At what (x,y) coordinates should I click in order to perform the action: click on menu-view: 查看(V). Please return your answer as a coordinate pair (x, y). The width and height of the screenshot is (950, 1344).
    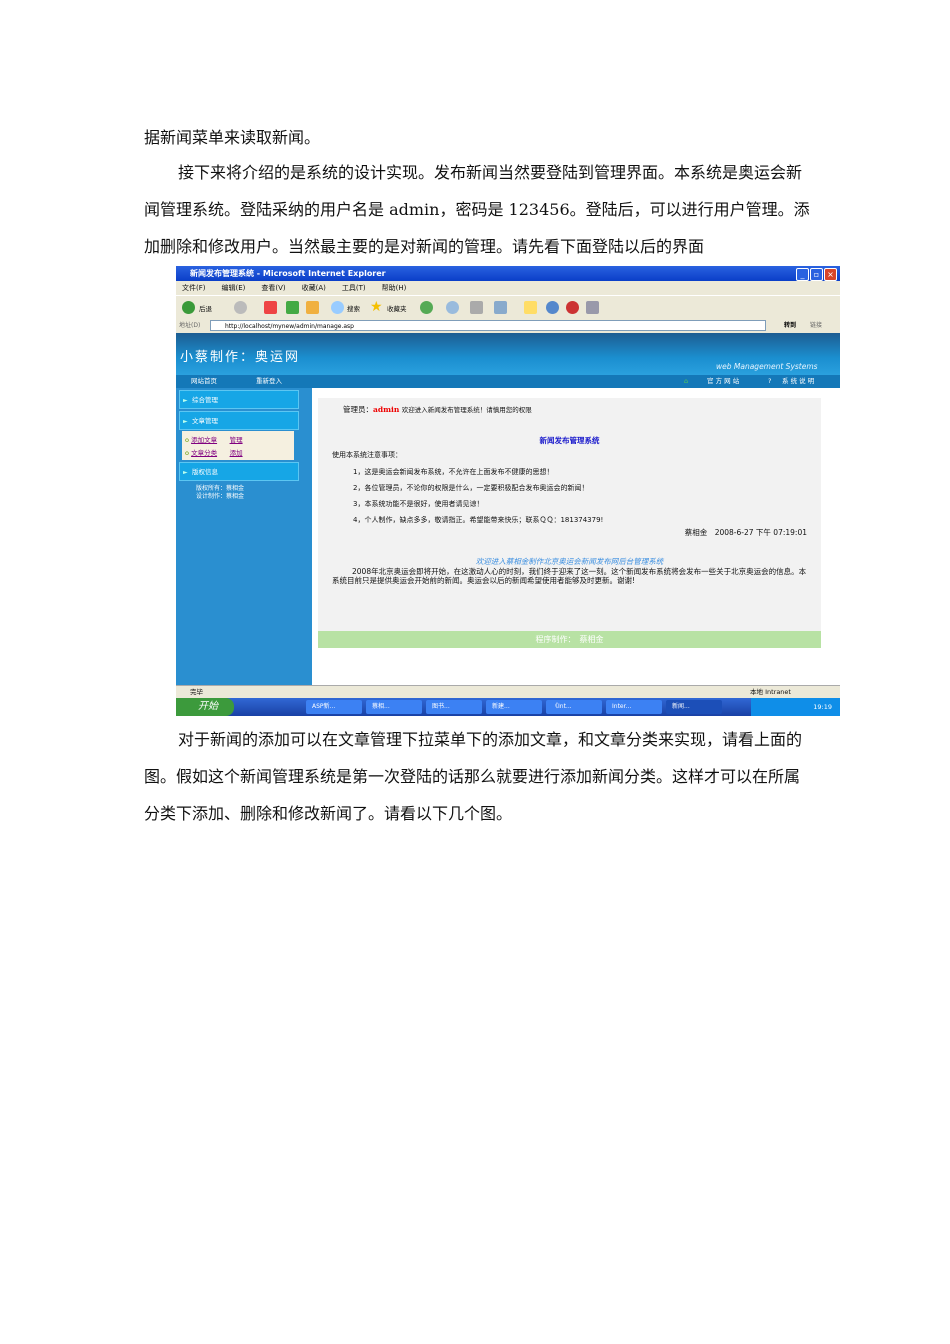
    Looking at the image, I should click on (273, 288).